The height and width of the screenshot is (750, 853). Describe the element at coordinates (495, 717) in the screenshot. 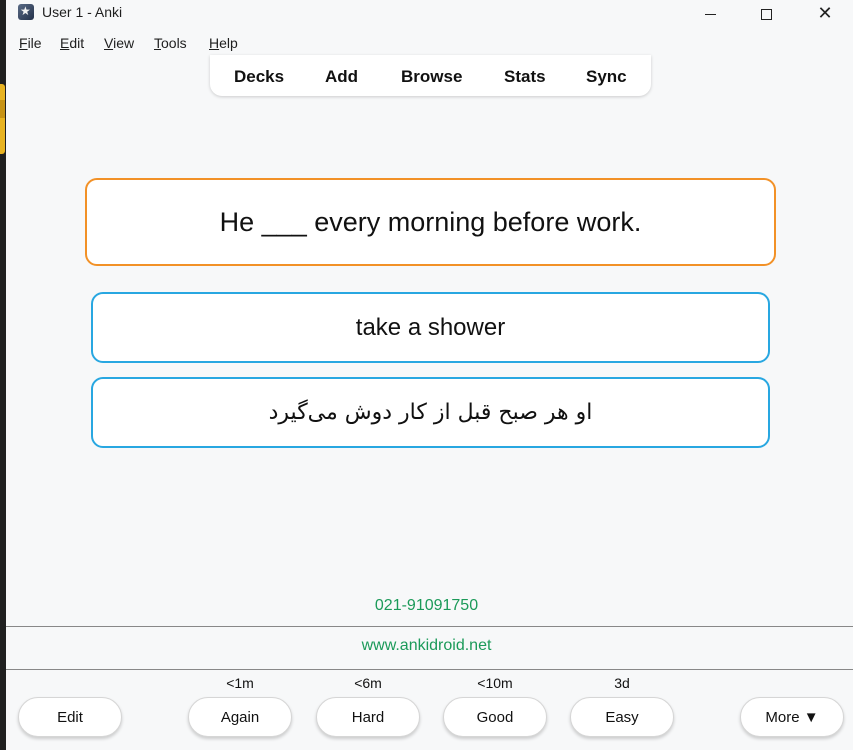

I see `good-button: Good` at that location.